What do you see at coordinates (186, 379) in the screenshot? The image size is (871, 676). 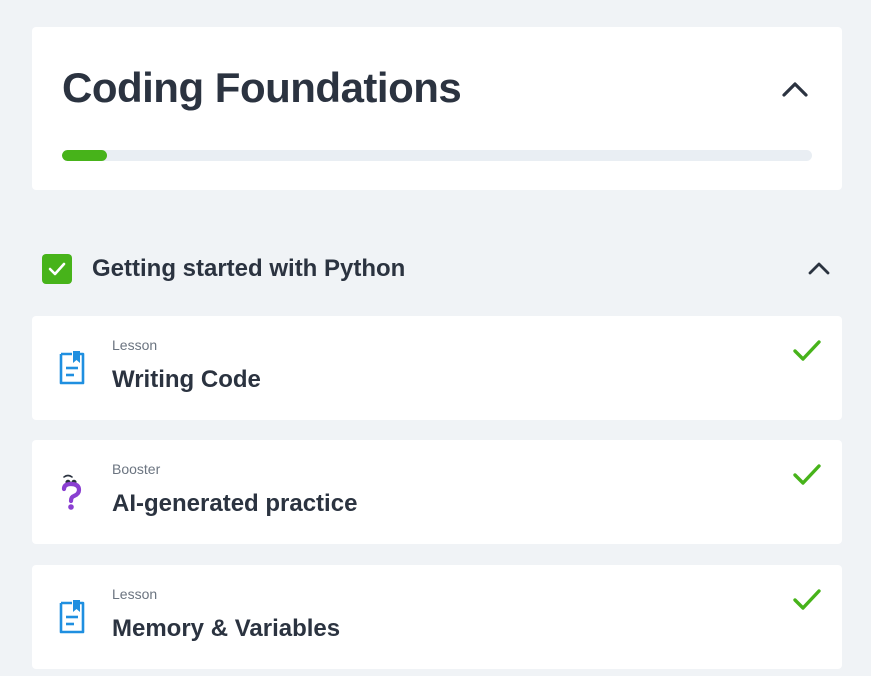 I see `item-title: Writing Code` at bounding box center [186, 379].